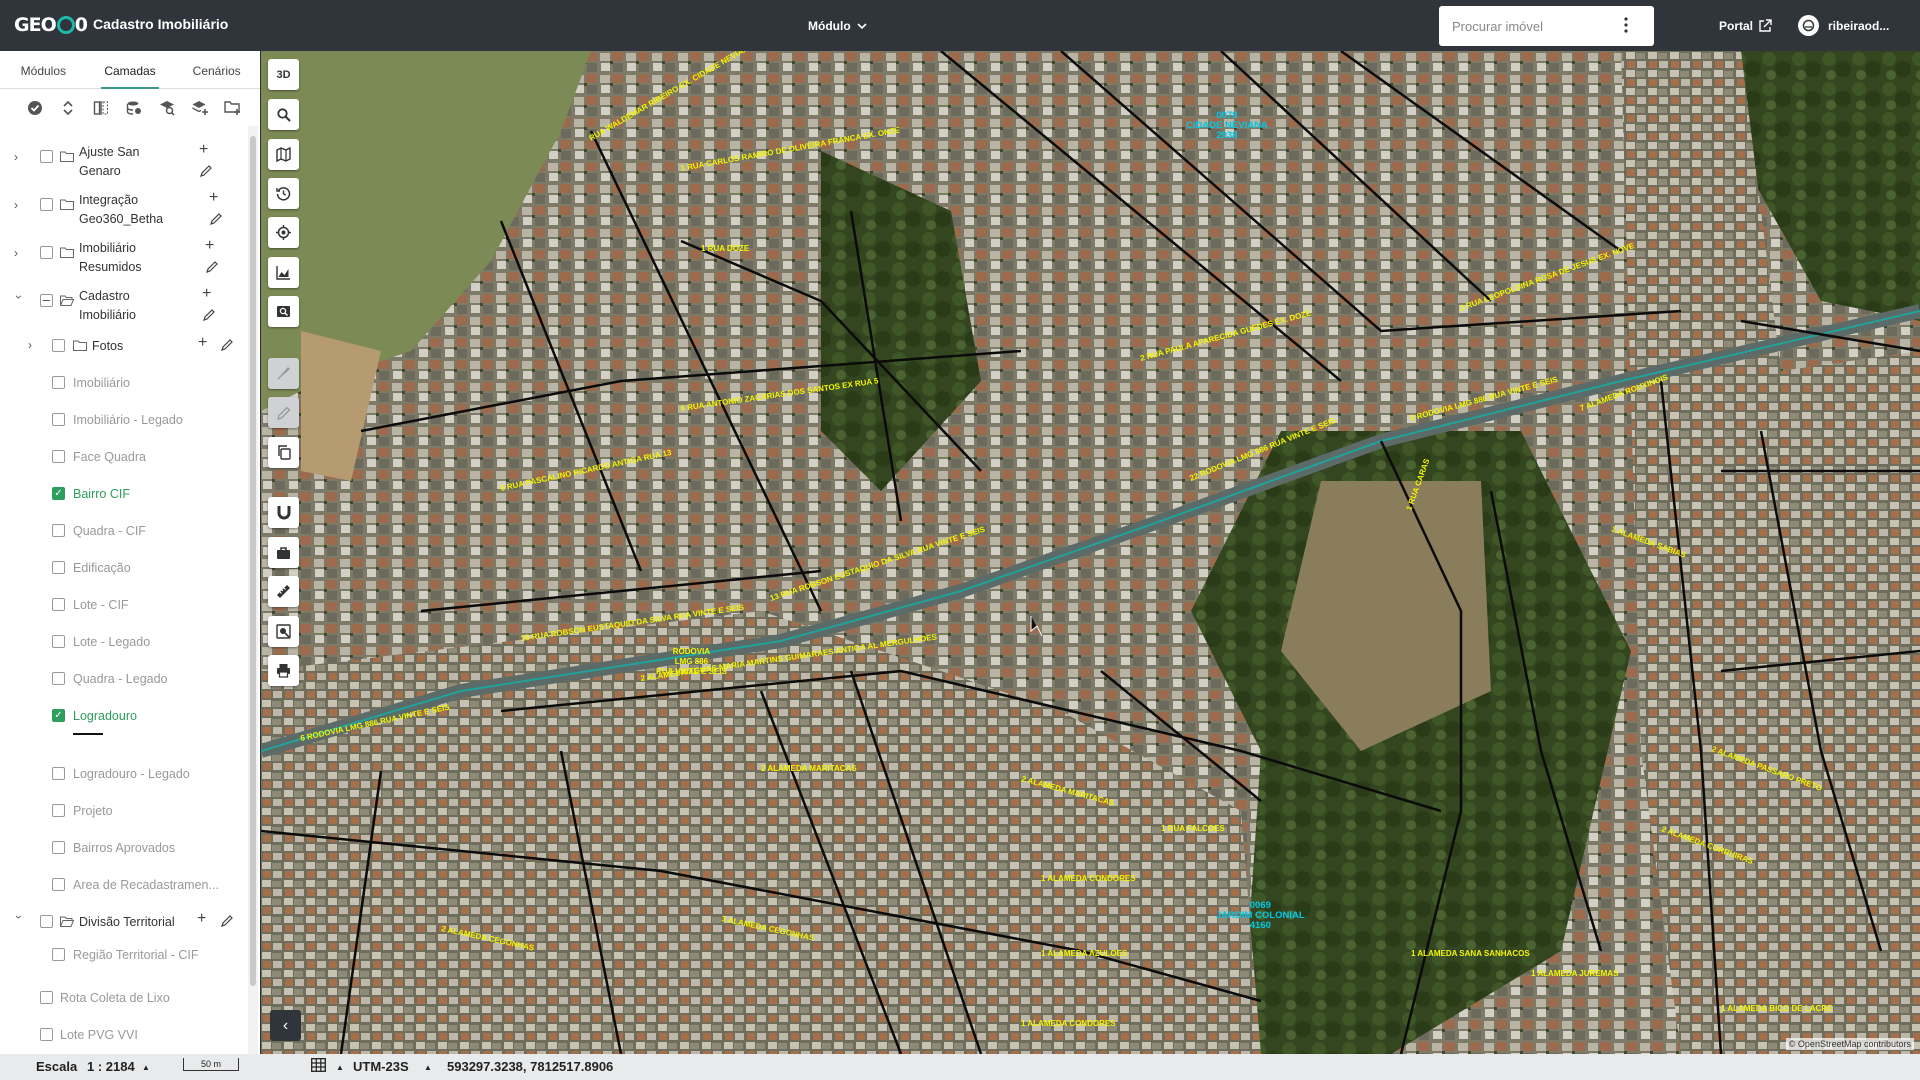 The image size is (1920, 1080). Describe the element at coordinates (1745, 26) in the screenshot. I see `portal-link: Portal` at that location.